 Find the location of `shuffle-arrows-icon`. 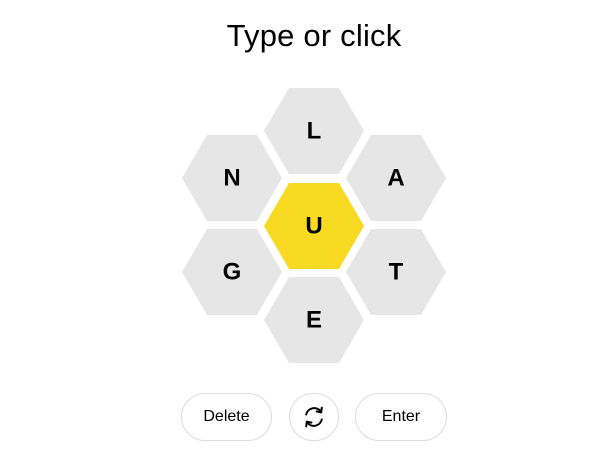

shuffle-arrows-icon is located at coordinates (314, 417).